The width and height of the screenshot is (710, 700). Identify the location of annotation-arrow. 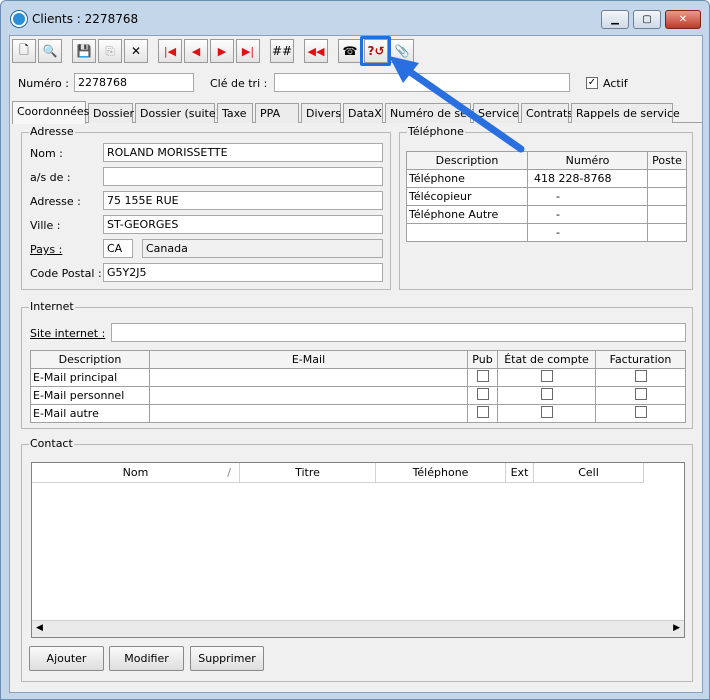
(457, 104).